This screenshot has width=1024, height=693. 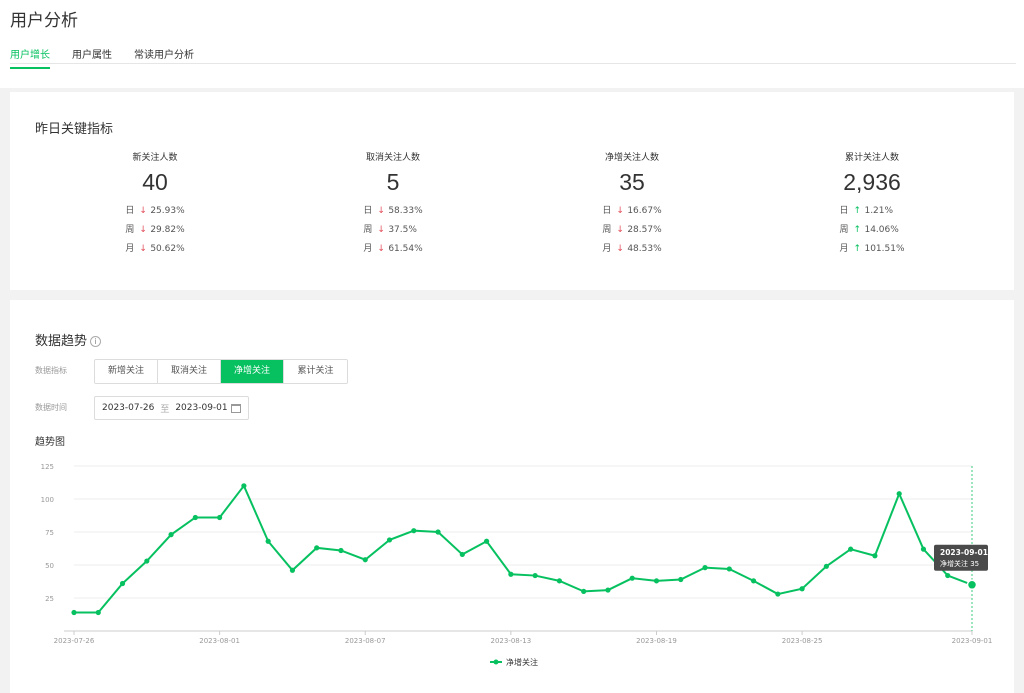 I want to click on kpi-value: 5, so click(x=393, y=182).